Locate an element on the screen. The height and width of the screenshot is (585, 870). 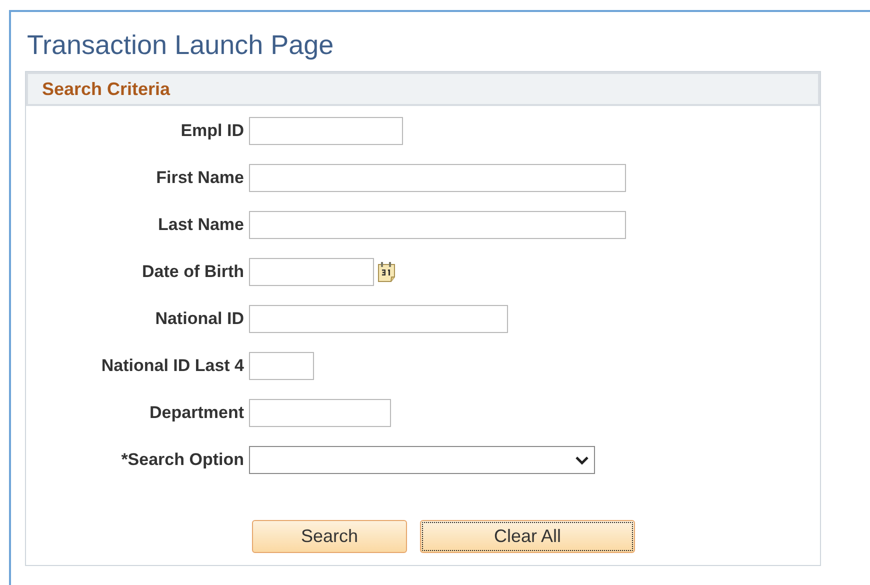
action-button: Search is located at coordinates (329, 536).